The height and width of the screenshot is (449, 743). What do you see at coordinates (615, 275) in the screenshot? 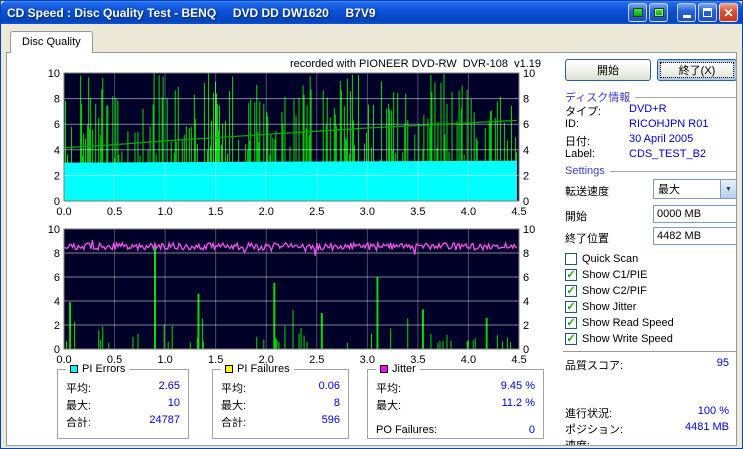
I see `checkbox-label: Show C1/PIE` at bounding box center [615, 275].